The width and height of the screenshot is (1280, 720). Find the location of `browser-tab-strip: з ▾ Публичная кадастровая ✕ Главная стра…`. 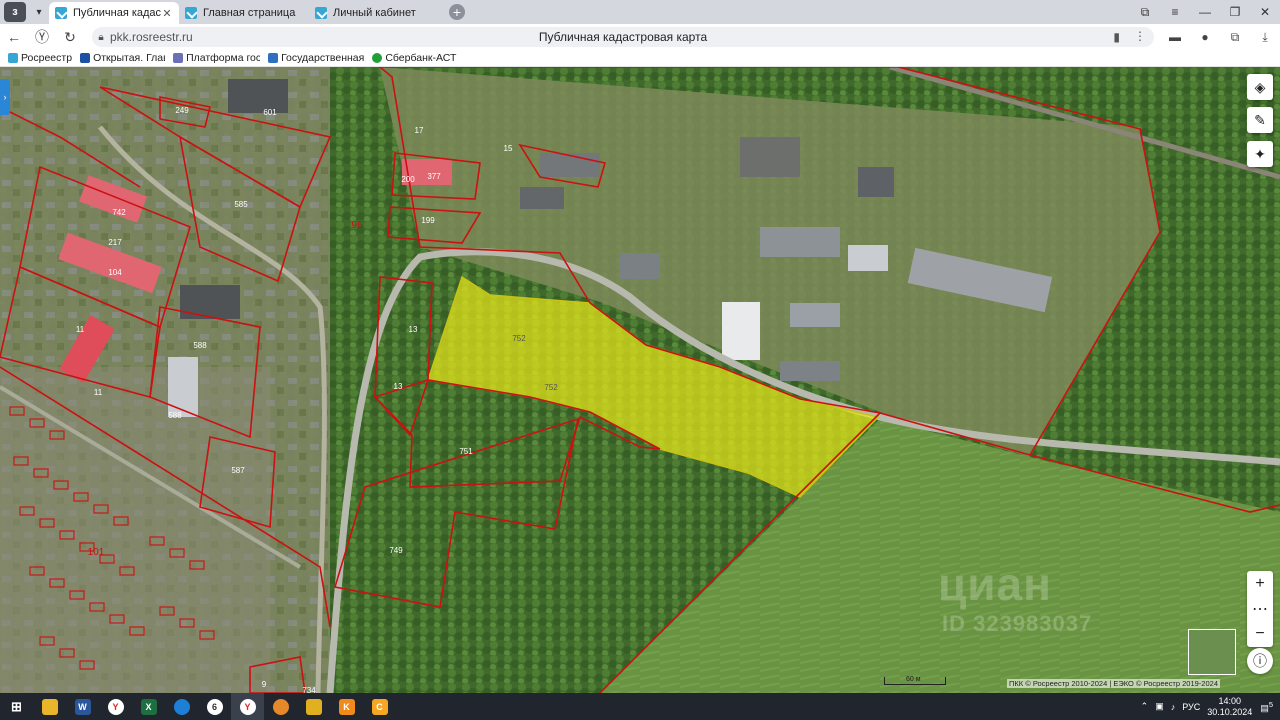

browser-tab-strip: з ▾ Публичная кадастровая ✕ Главная стра… is located at coordinates (640, 12).